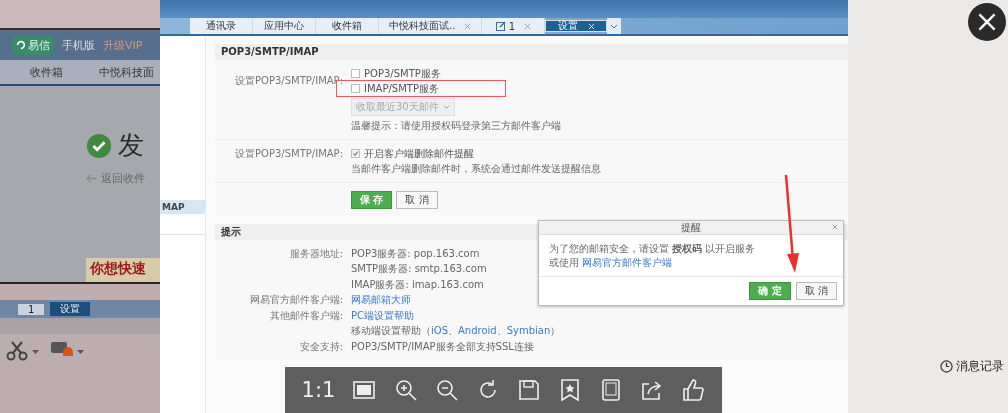 The width and height of the screenshot is (1008, 413). Describe the element at coordinates (99, 145) in the screenshot. I see `check-circle-icon` at that location.